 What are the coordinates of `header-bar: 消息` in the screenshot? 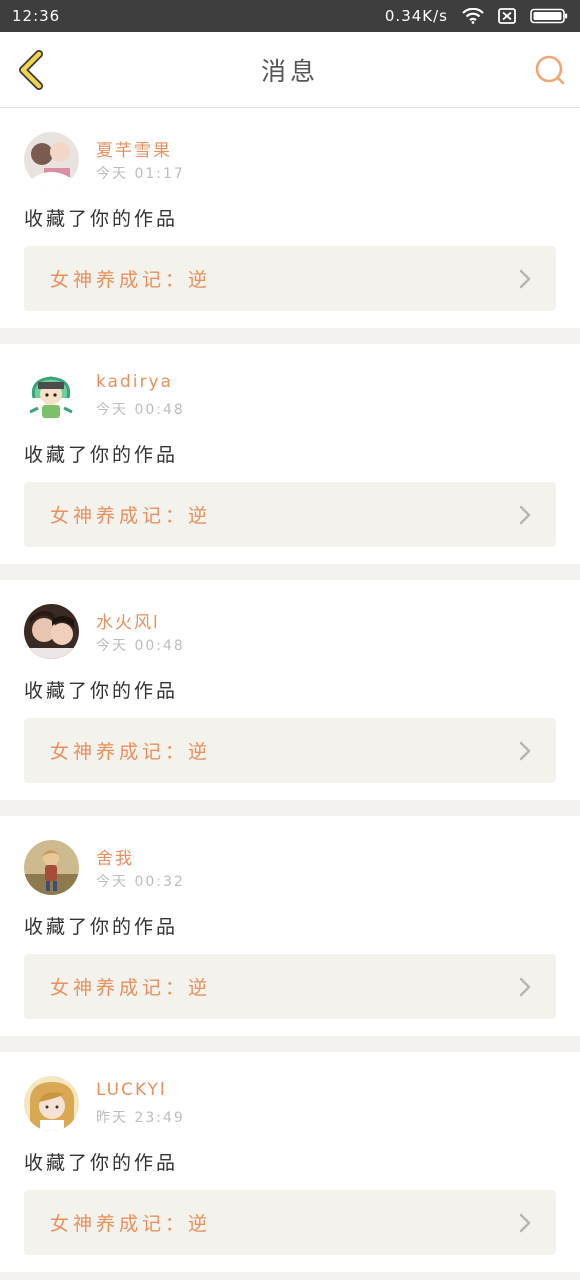 It's located at (290, 70).